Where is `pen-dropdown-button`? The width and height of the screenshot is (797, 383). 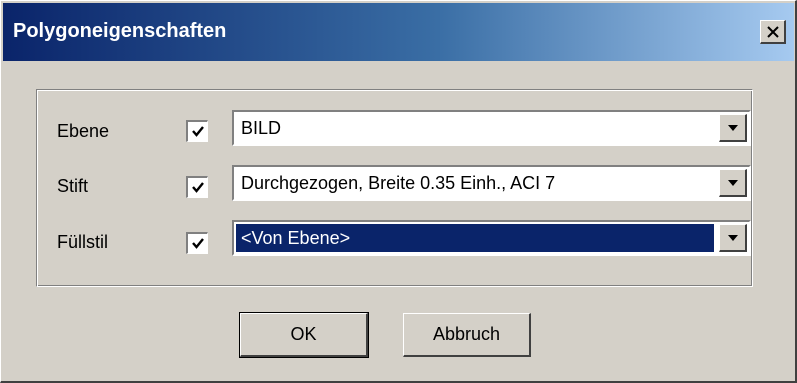 pen-dropdown-button is located at coordinates (733, 183).